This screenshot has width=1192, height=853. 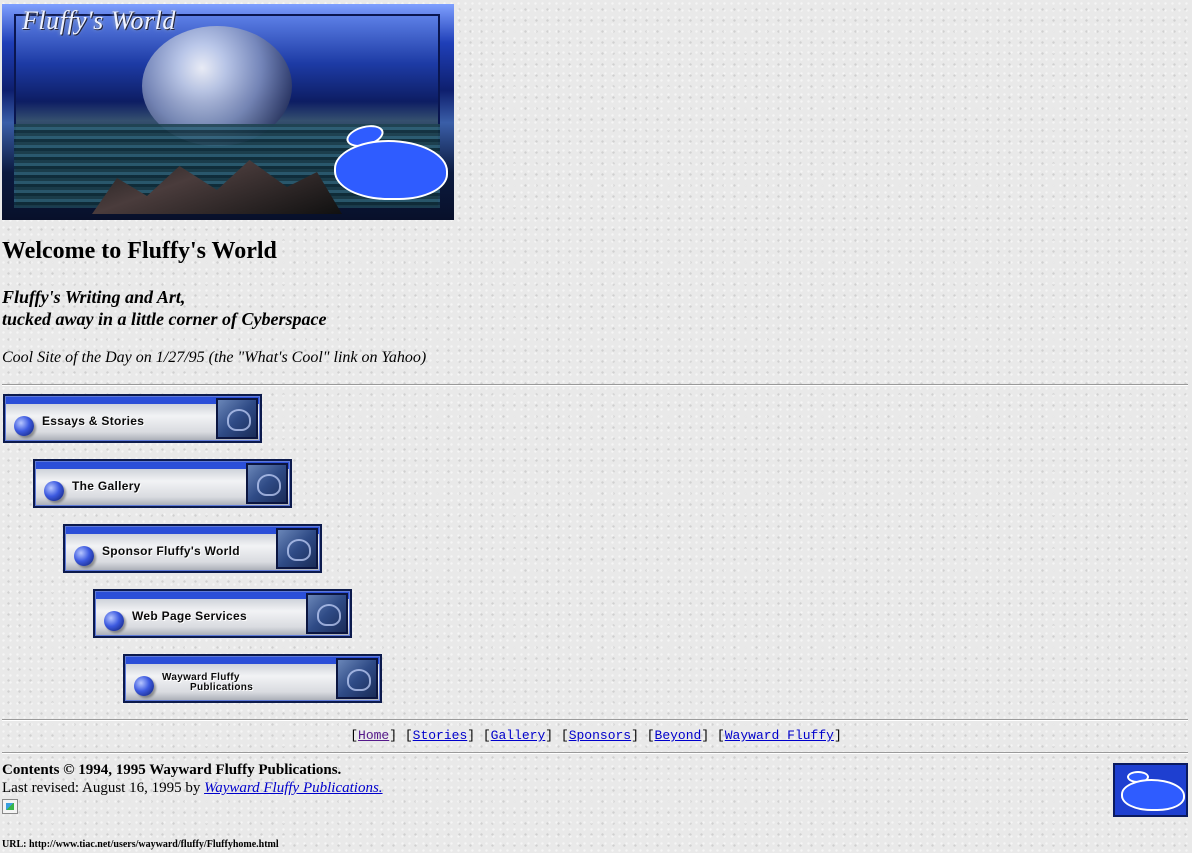 What do you see at coordinates (779, 735) in the screenshot?
I see `nav-link-wayward-fluffy: Wayward Fluffy` at bounding box center [779, 735].